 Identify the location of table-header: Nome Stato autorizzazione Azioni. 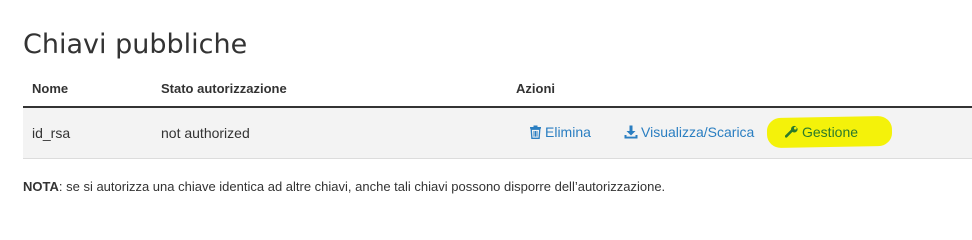
(497, 90).